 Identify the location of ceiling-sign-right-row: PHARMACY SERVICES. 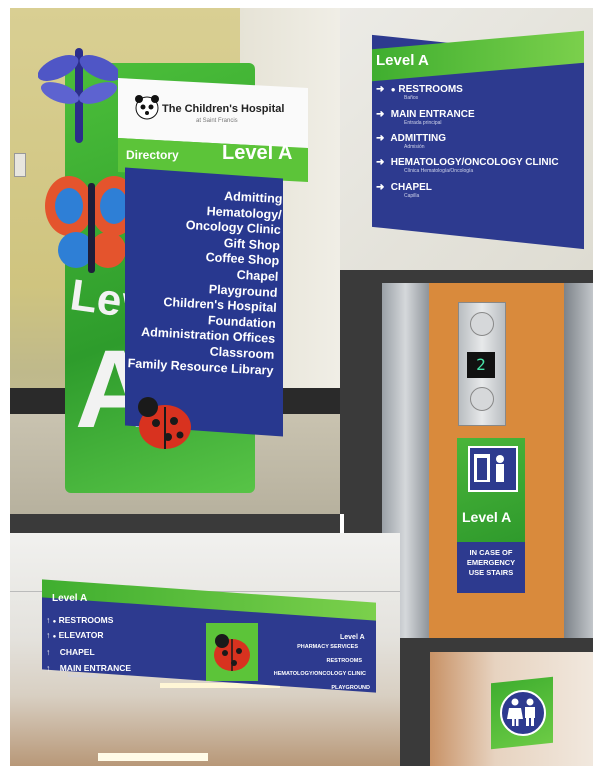
(327, 647).